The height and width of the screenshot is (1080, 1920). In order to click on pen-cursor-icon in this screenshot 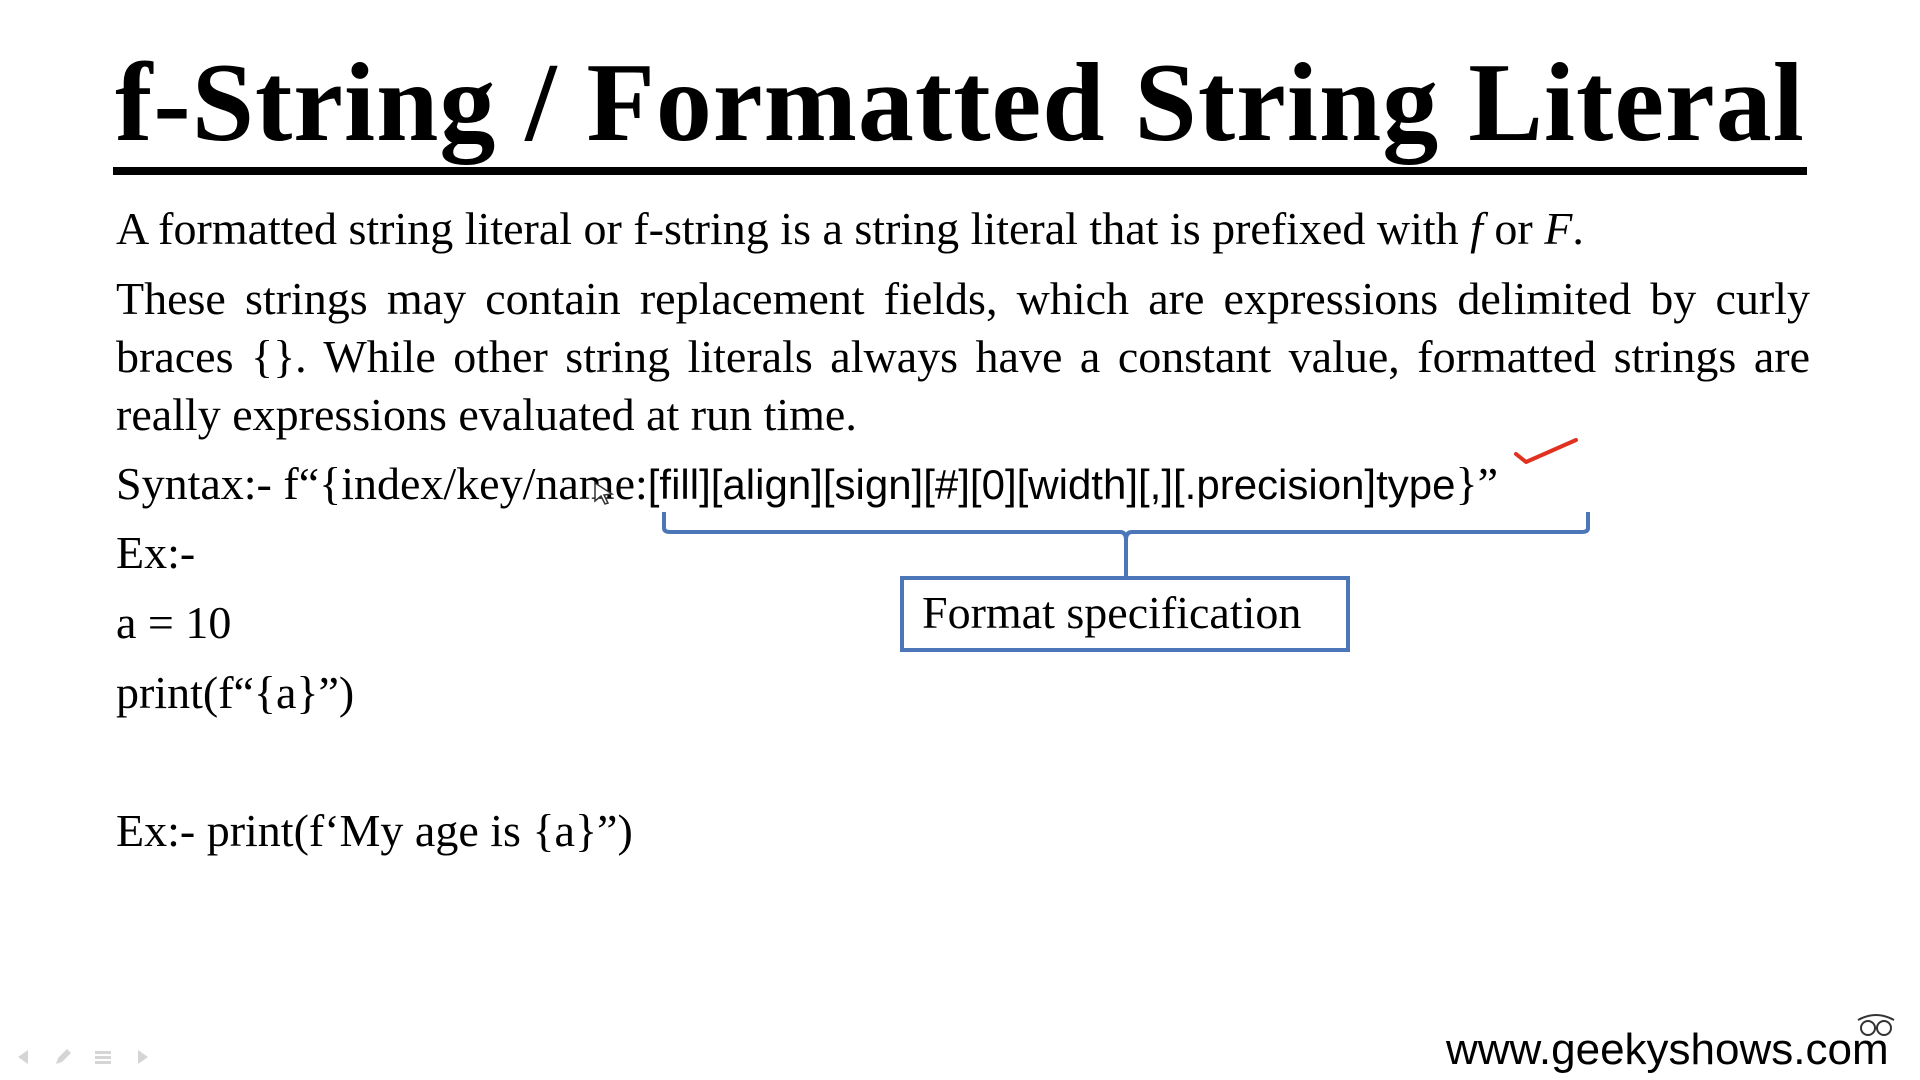, I will do `click(604, 493)`.